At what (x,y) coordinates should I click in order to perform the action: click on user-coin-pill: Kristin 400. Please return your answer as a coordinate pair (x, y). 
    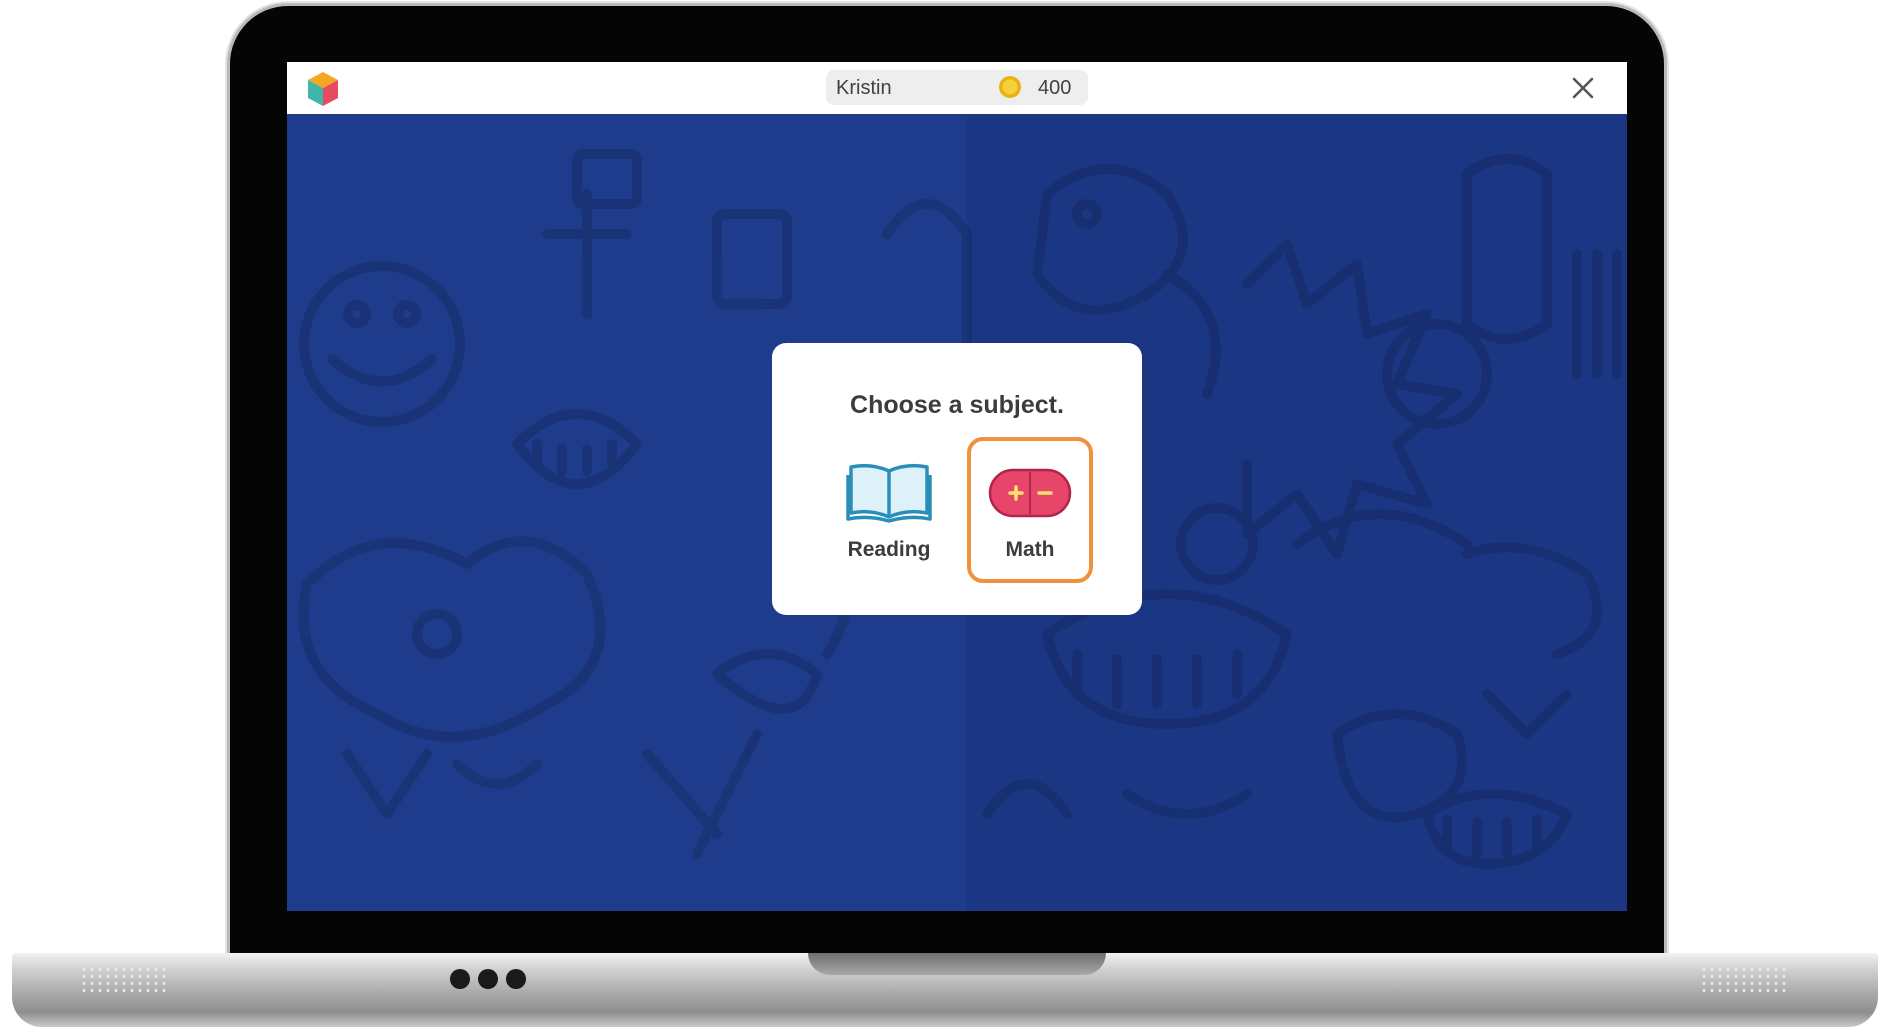
    Looking at the image, I should click on (957, 87).